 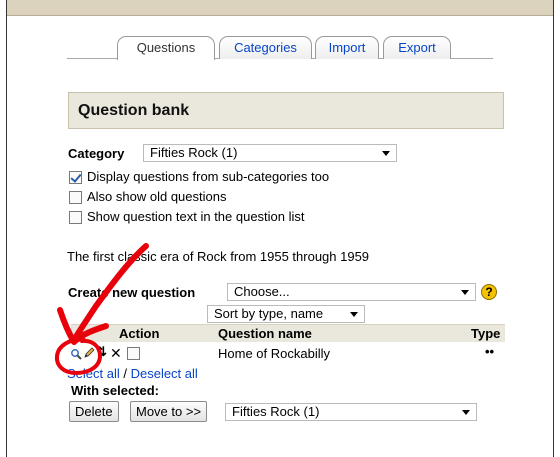 I want to click on show-text-label: Show question text in the question list, so click(x=196, y=216).